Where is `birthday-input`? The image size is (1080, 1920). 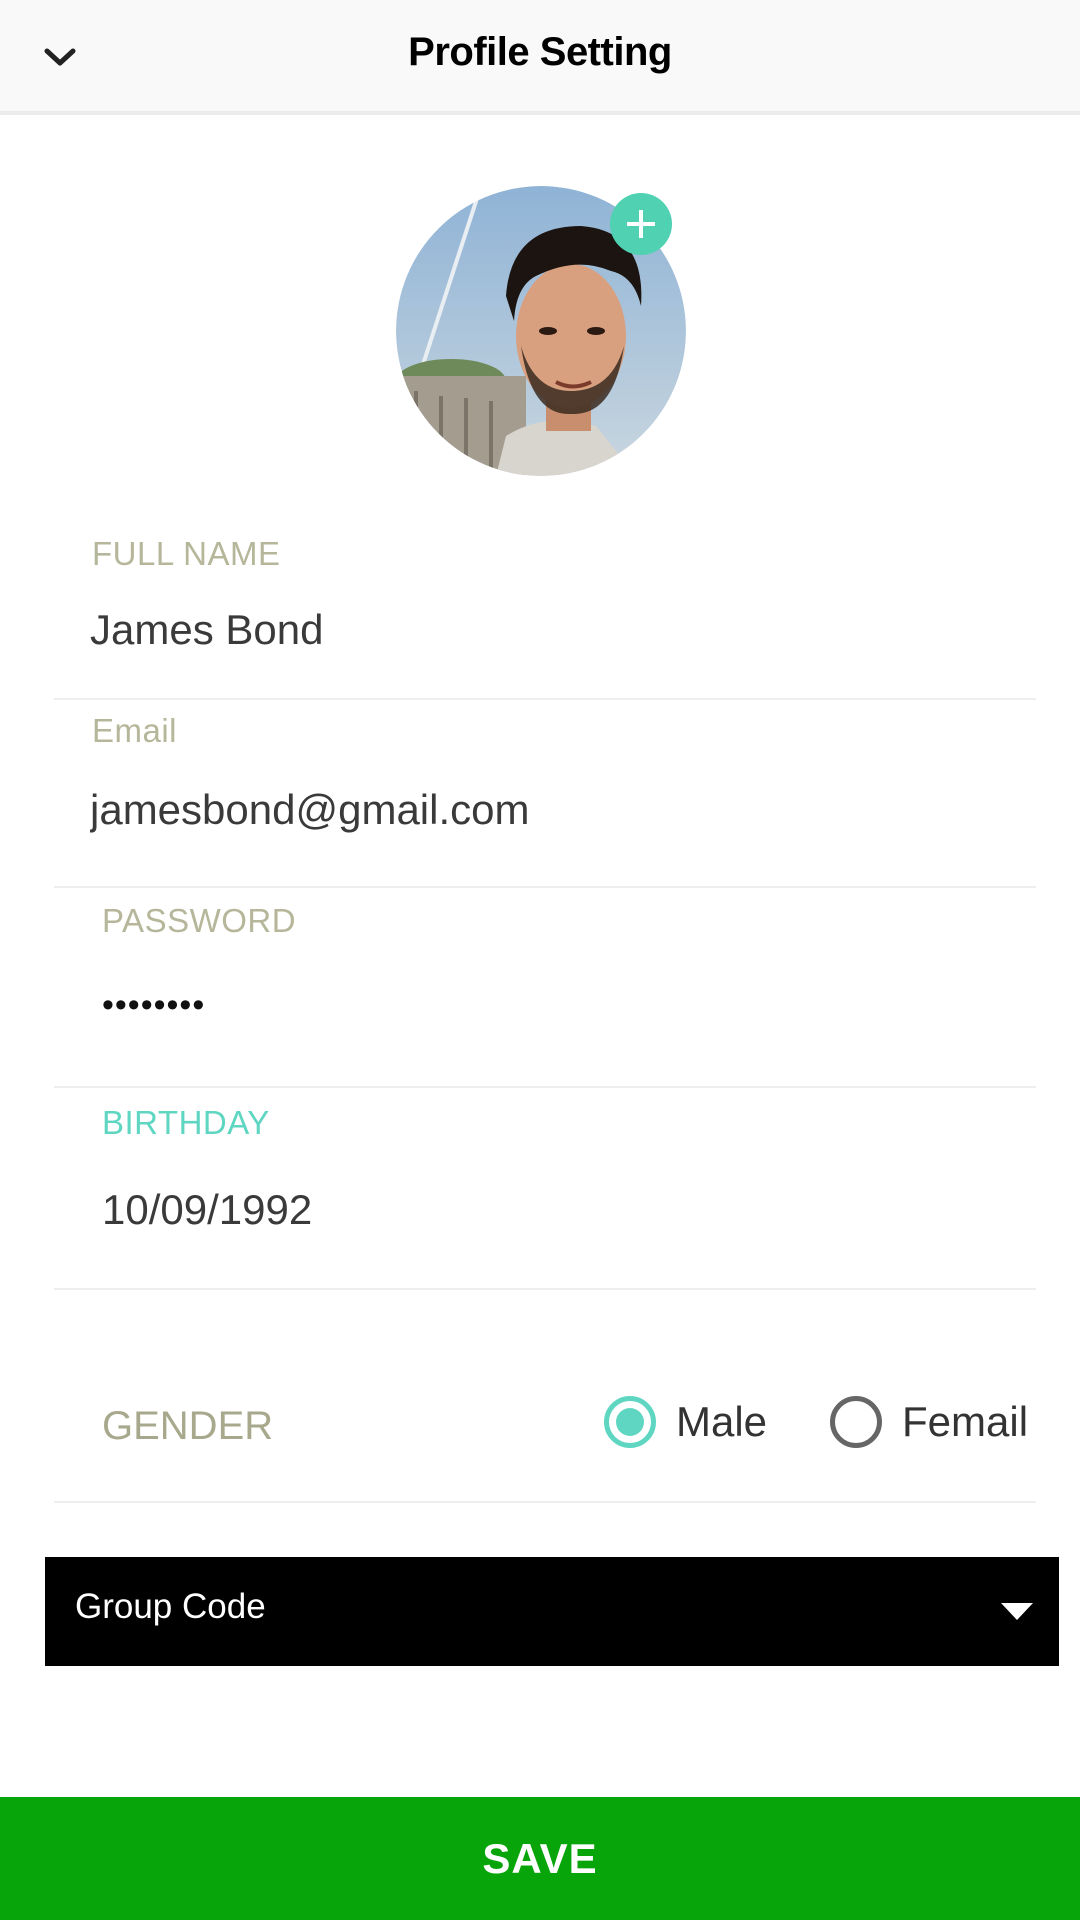 birthday-input is located at coordinates (542, 1210).